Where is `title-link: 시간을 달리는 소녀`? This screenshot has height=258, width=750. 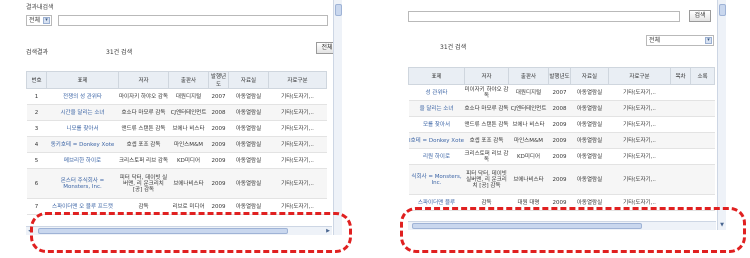
title-link: 시간을 달리는 소녀 is located at coordinates (82, 112).